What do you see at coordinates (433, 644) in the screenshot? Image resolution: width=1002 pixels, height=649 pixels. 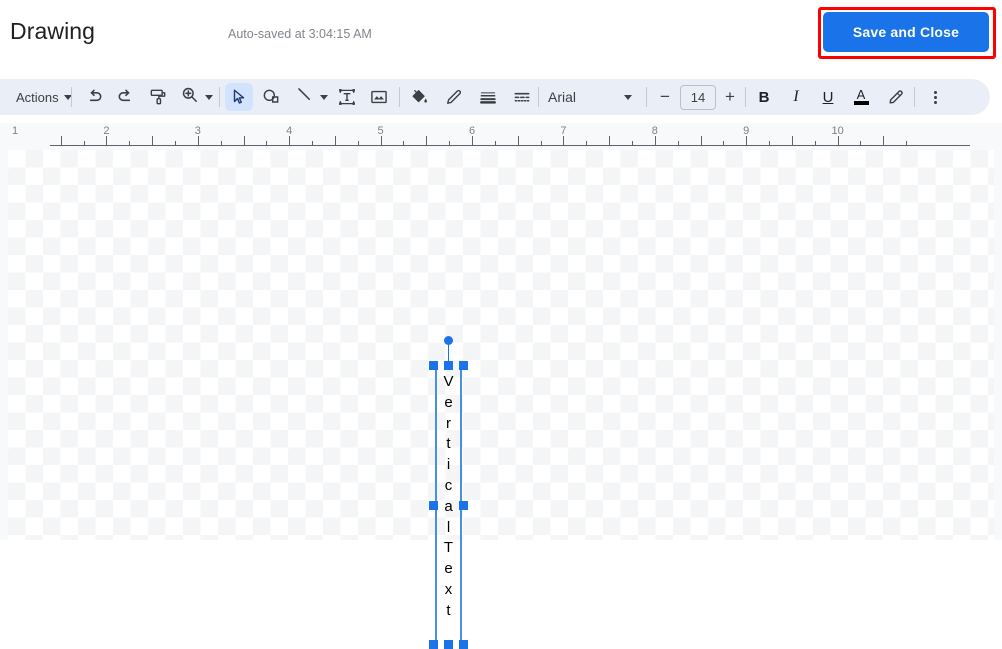 I see `resize-handle-bottom-left` at bounding box center [433, 644].